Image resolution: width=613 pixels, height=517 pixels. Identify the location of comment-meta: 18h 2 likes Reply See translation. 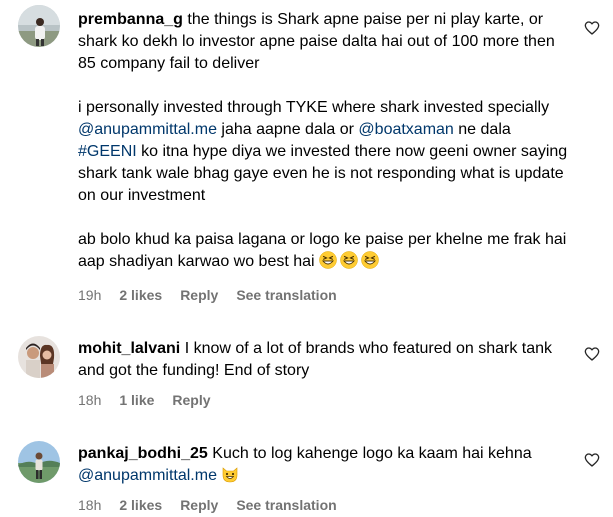
(207, 505).